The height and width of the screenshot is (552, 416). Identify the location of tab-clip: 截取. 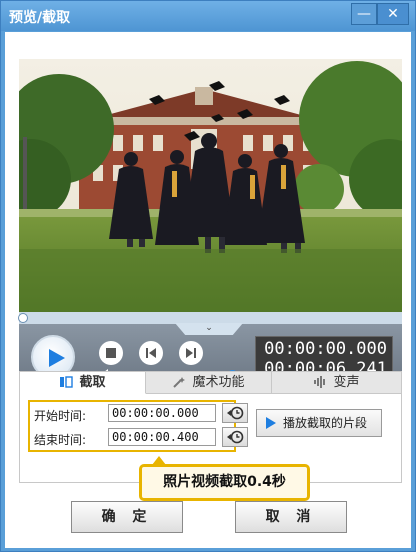
(83, 383).